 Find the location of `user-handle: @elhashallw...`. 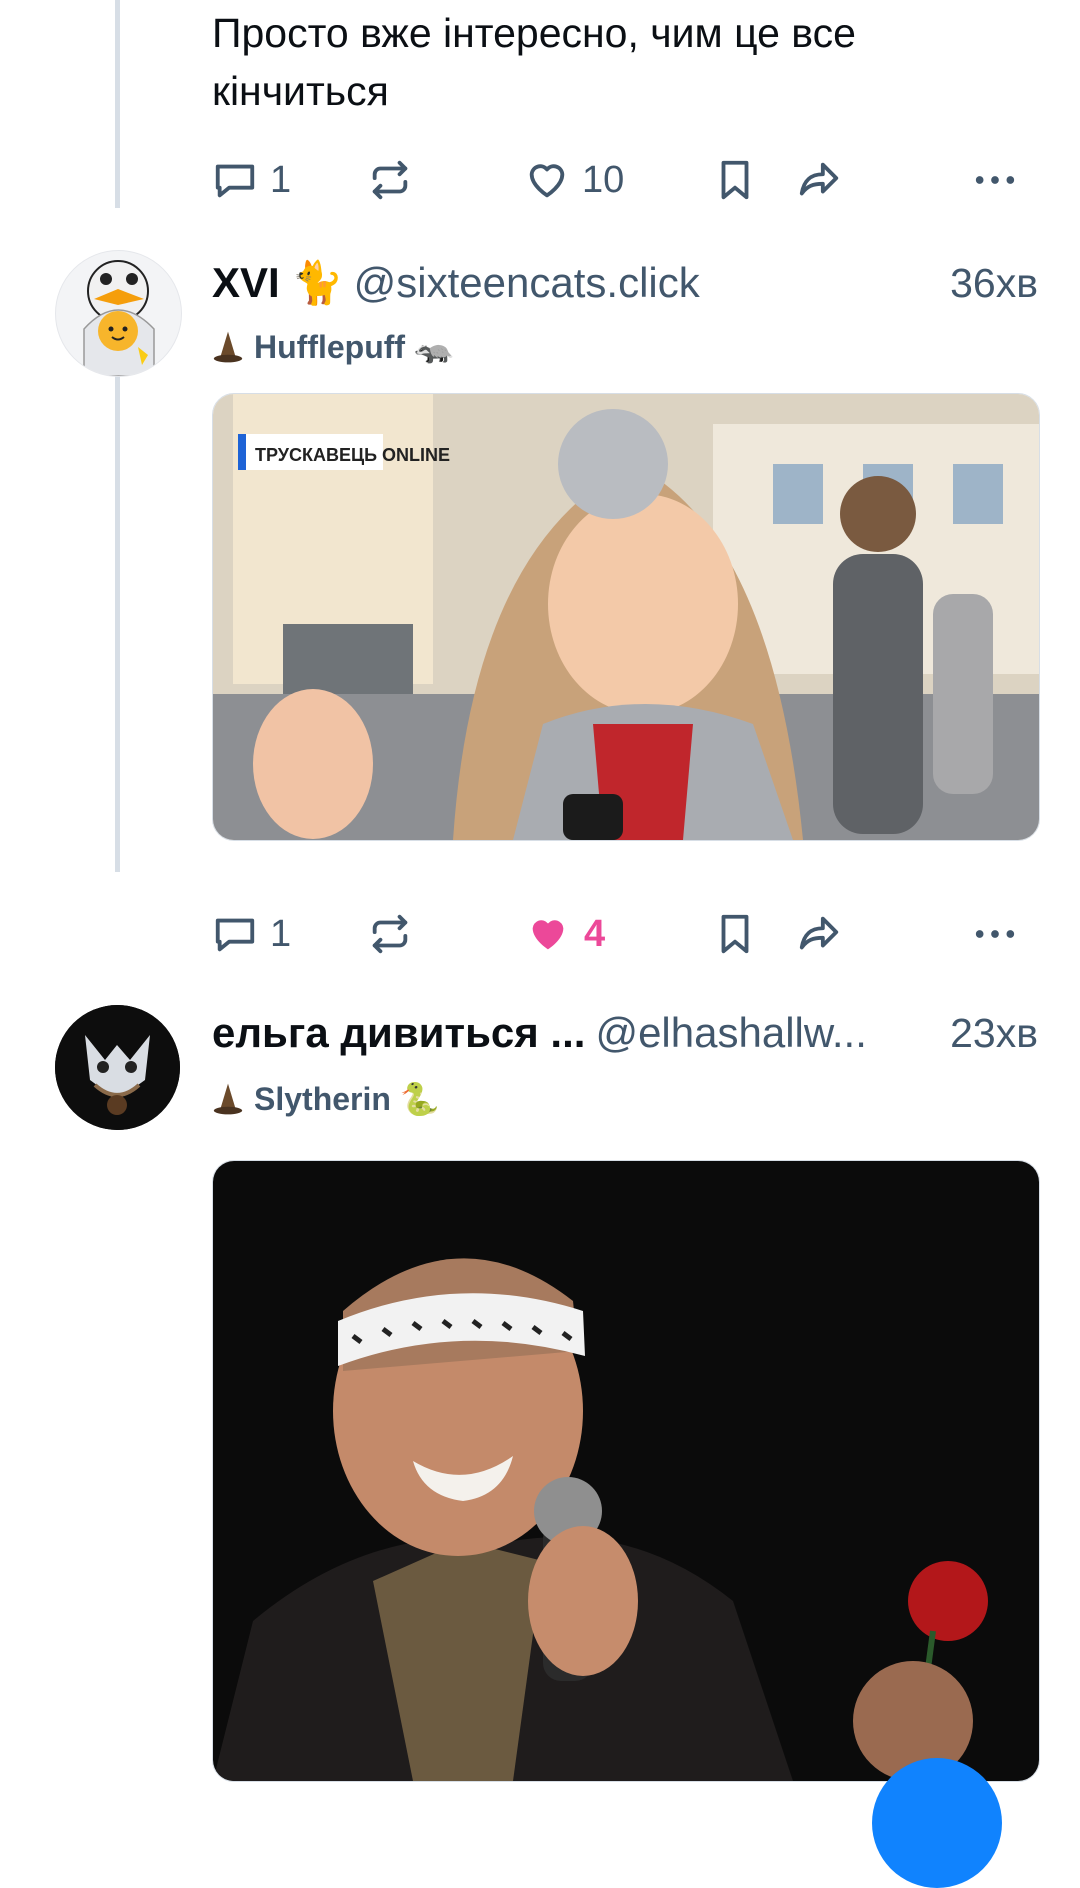

user-handle: @elhashallw... is located at coordinates (730, 1033).